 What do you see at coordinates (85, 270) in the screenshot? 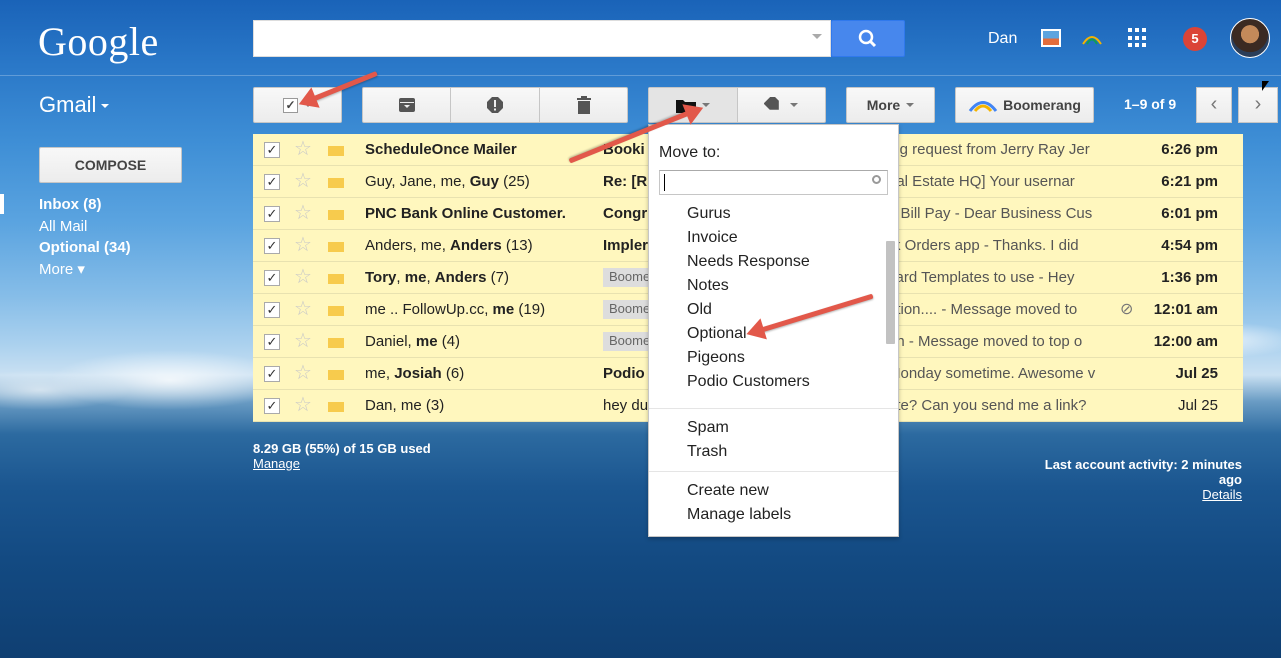
I see `sidebar-item-more: More ▾` at bounding box center [85, 270].